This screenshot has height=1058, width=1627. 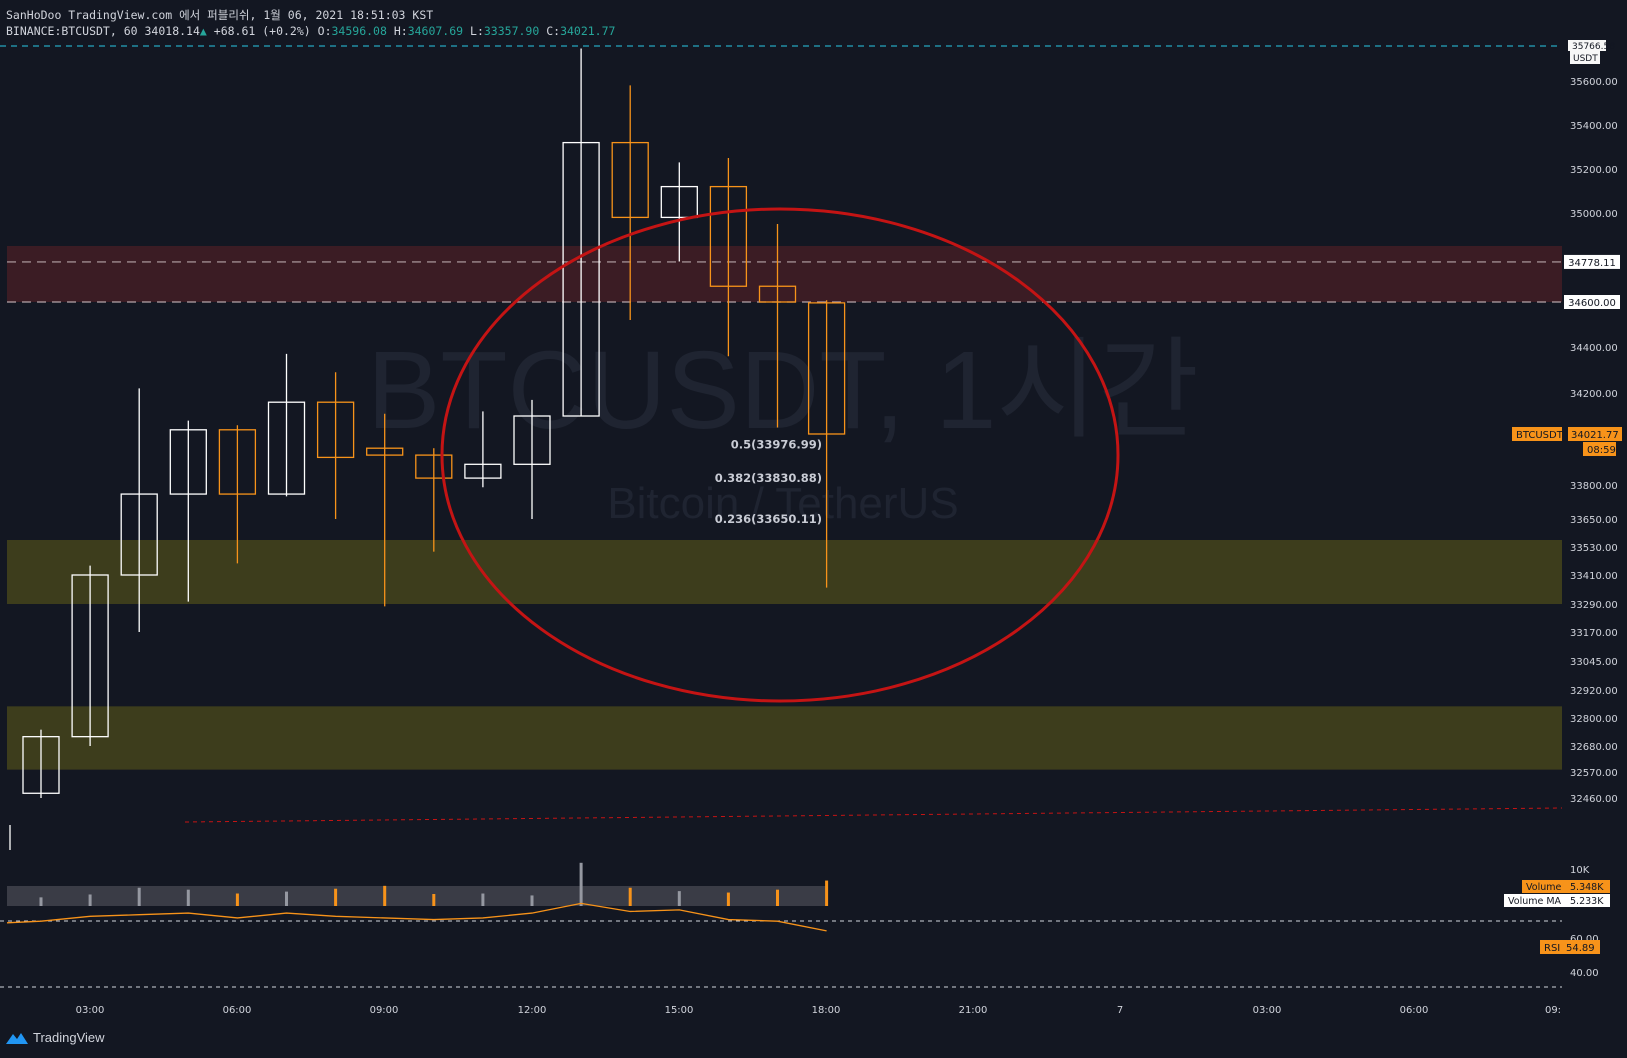 I want to click on countdown: 08:59, so click(x=1601, y=450).